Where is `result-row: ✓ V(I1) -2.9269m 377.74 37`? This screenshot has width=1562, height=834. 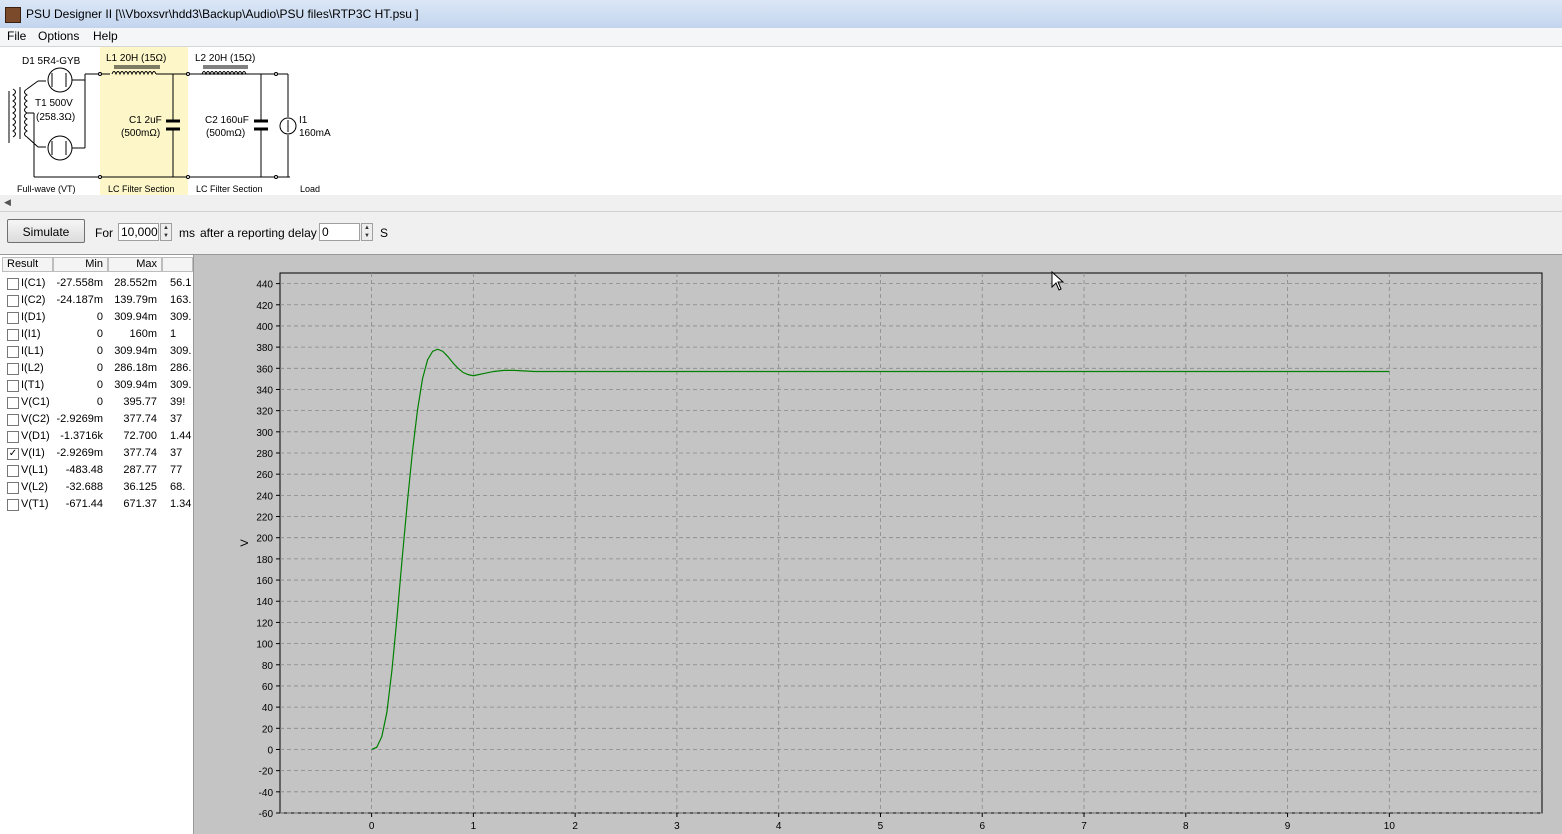 result-row: ✓ V(I1) -2.9269m 377.74 37 is located at coordinates (96, 453).